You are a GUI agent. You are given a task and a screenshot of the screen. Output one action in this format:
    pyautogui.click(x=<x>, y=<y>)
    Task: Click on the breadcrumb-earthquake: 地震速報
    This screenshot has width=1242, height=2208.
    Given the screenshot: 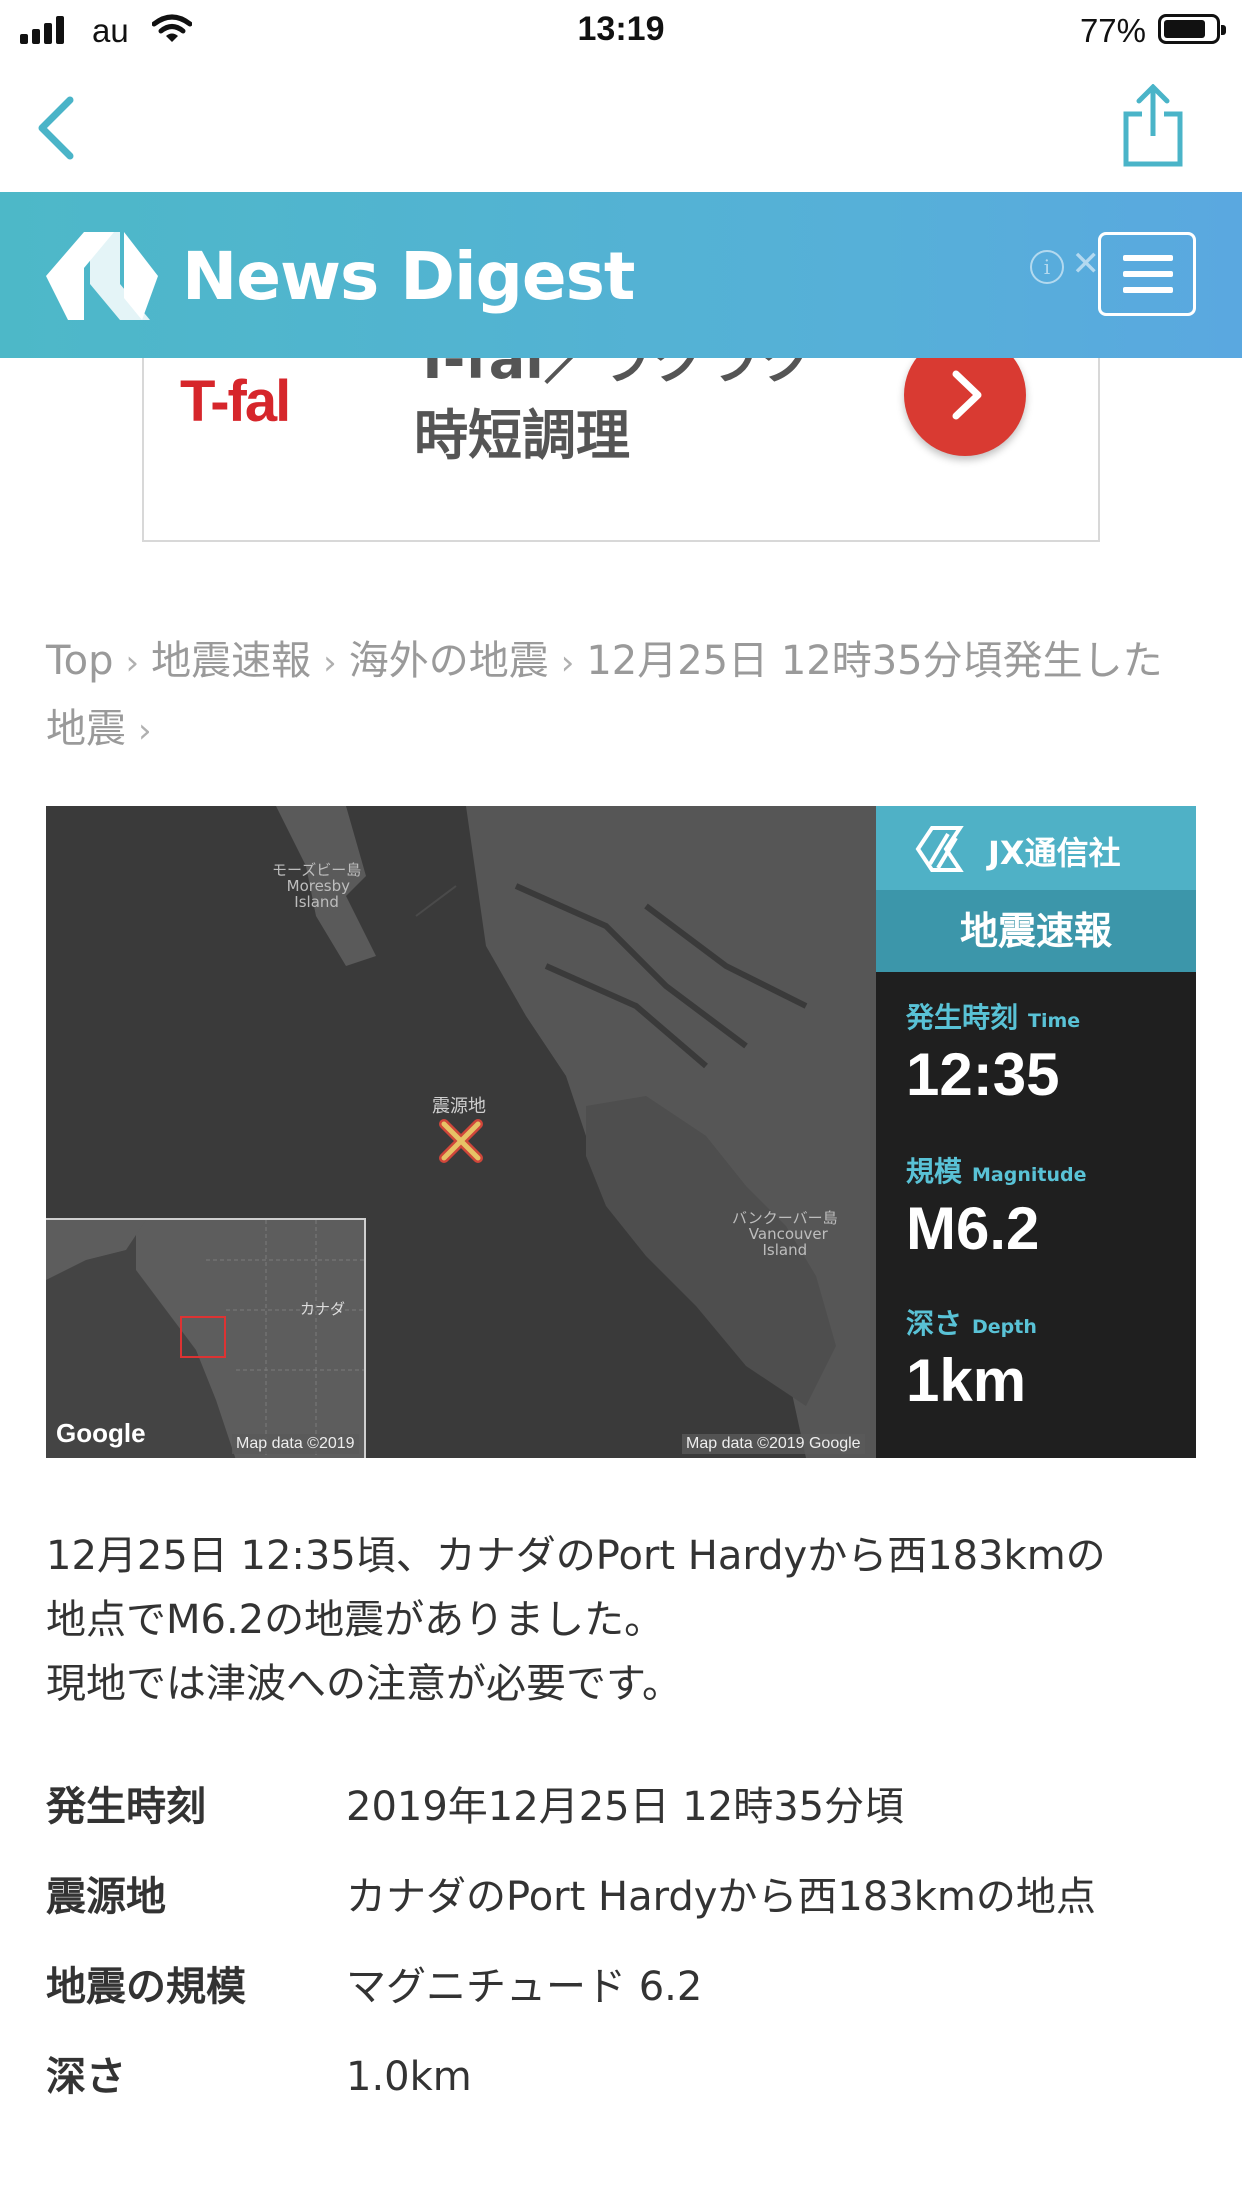 What is the action you would take?
    pyautogui.click(x=231, y=661)
    